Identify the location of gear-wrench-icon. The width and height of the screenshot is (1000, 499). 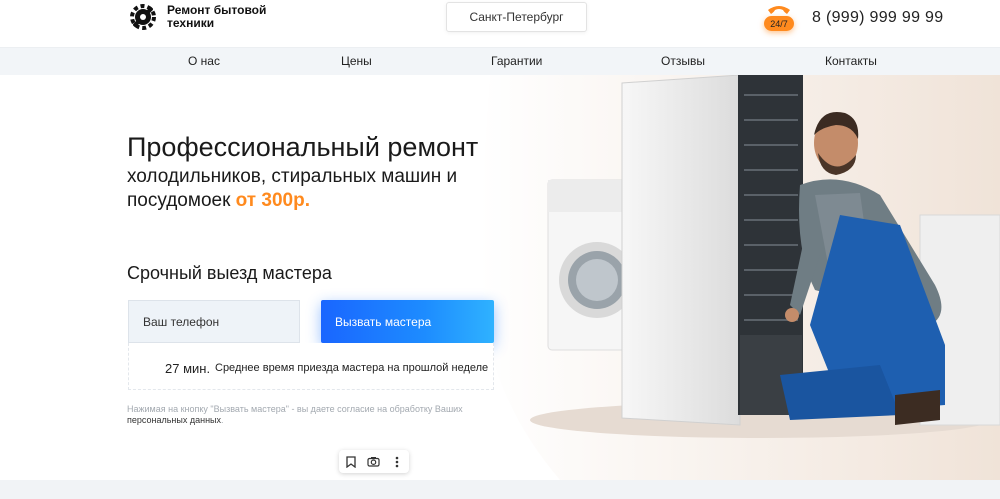
(143, 17).